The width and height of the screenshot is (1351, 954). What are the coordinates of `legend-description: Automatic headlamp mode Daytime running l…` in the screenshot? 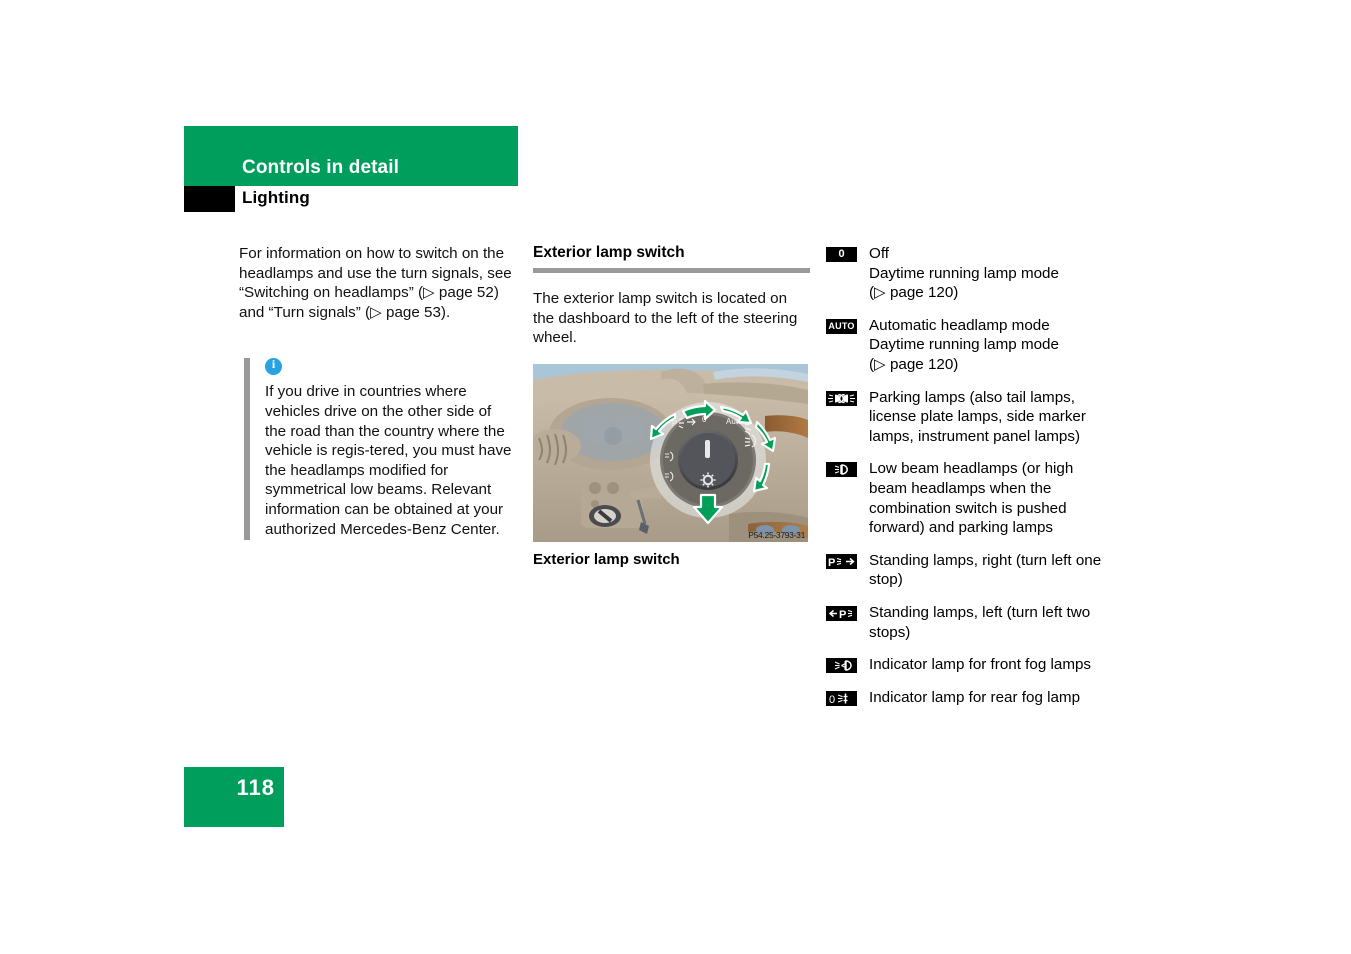 It's located at (964, 345).